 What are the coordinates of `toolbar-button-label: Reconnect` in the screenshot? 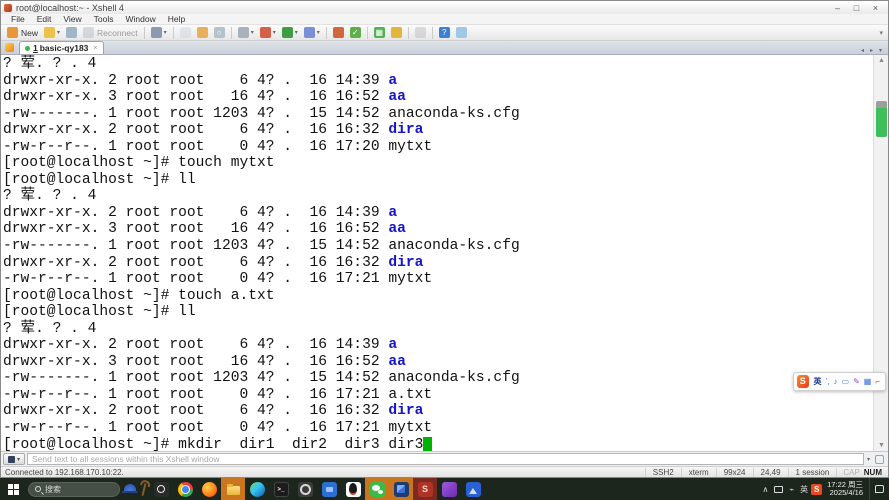 It's located at (117, 32).